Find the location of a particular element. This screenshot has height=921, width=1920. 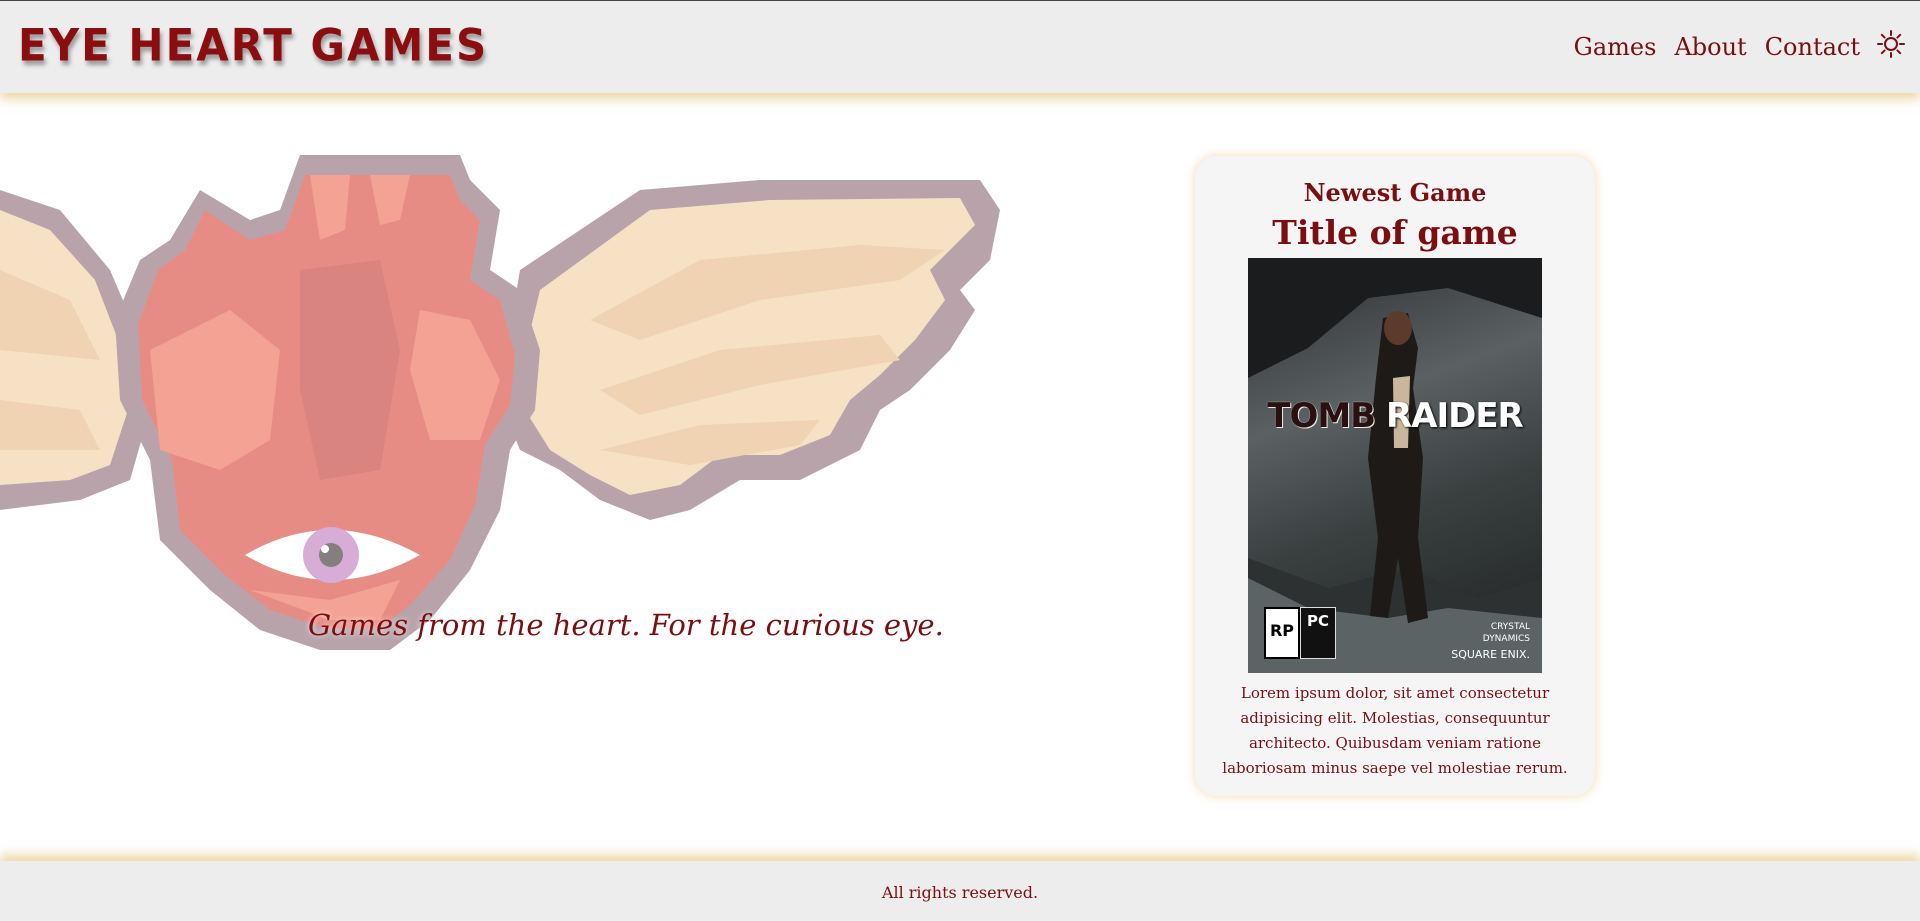

newest-game-heading: Newest Game is located at coordinates (1395, 192).